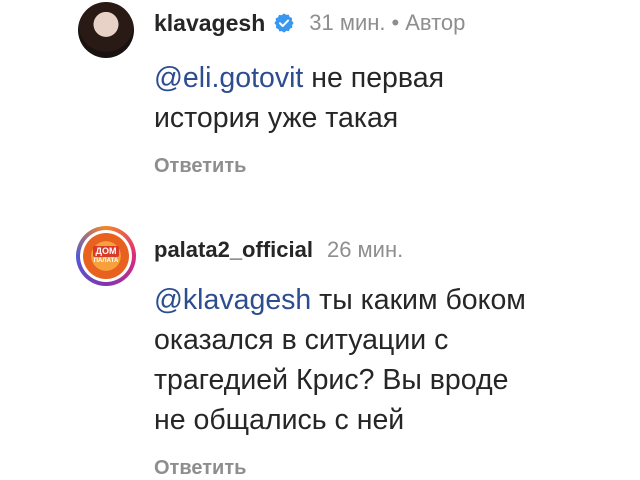  I want to click on username: klavagesh, so click(209, 23).